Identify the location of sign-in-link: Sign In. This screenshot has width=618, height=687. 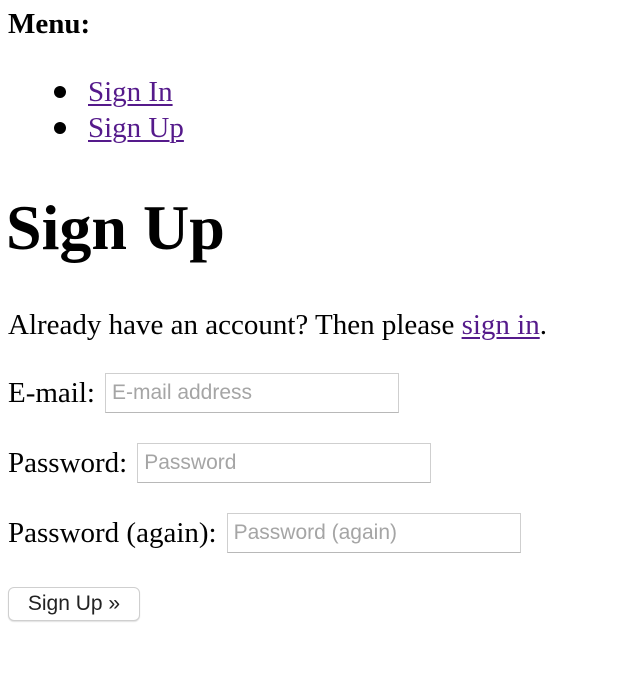
(130, 92).